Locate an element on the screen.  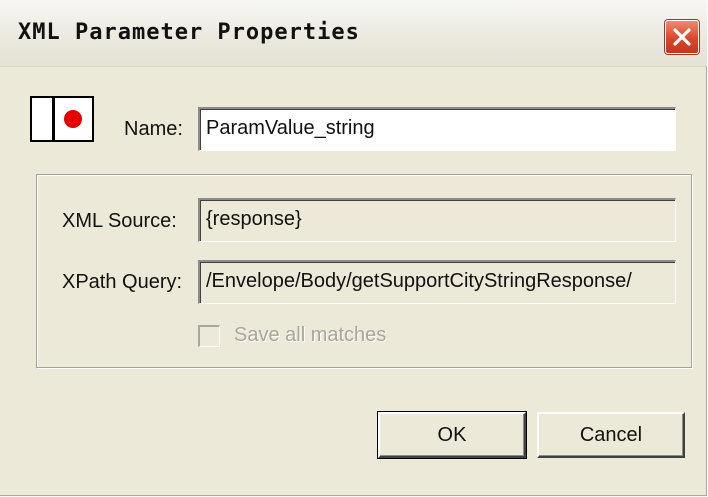
xpath-query-label: XPath Query: is located at coordinates (122, 282).